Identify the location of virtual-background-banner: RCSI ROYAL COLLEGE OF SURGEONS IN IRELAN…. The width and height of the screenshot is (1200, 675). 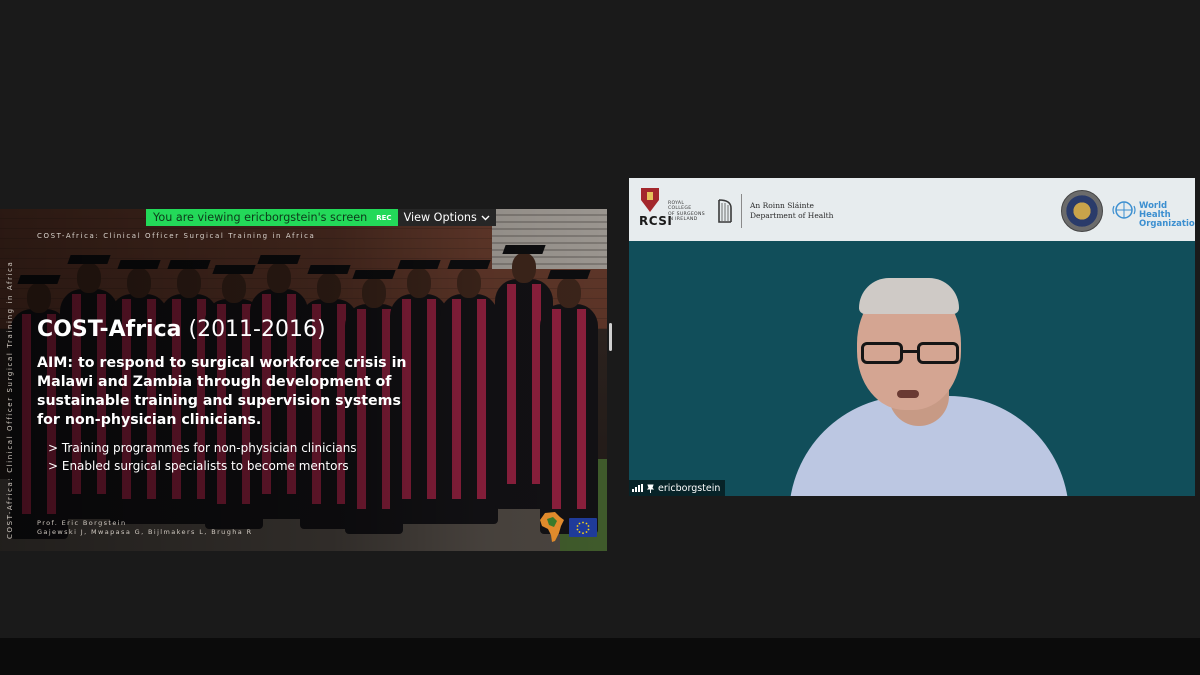
(912, 209).